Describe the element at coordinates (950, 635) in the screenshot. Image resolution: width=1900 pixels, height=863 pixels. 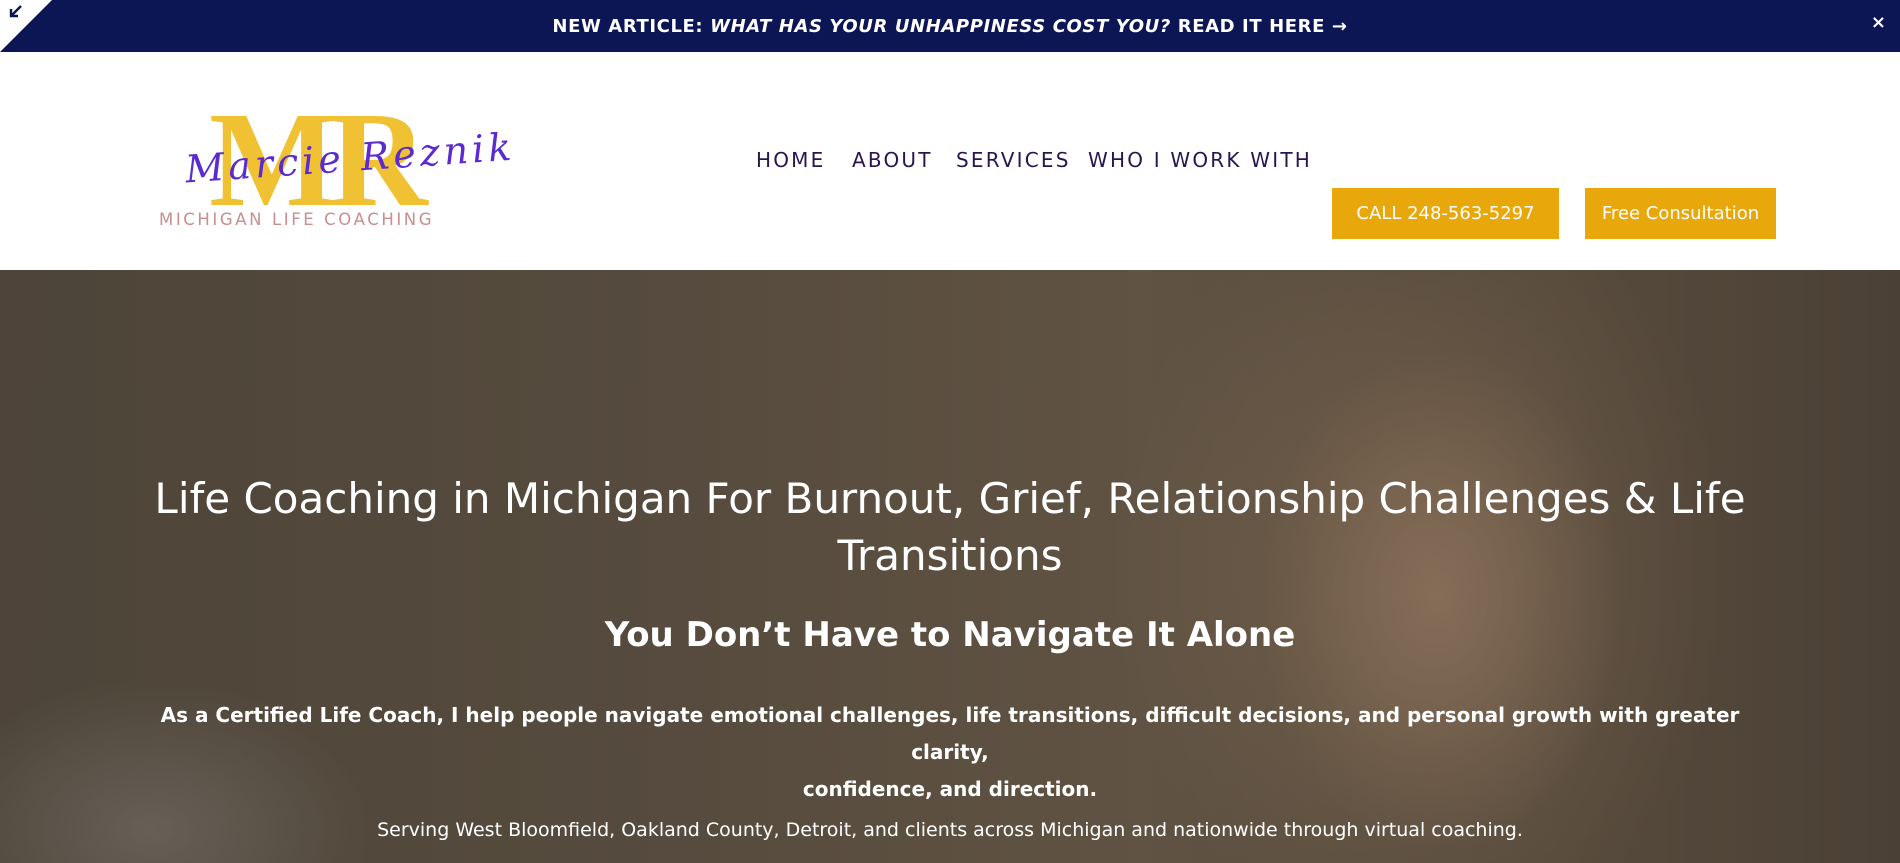
I see `hero-subtitle: You Don’t Have to Navigate It Alone` at that location.